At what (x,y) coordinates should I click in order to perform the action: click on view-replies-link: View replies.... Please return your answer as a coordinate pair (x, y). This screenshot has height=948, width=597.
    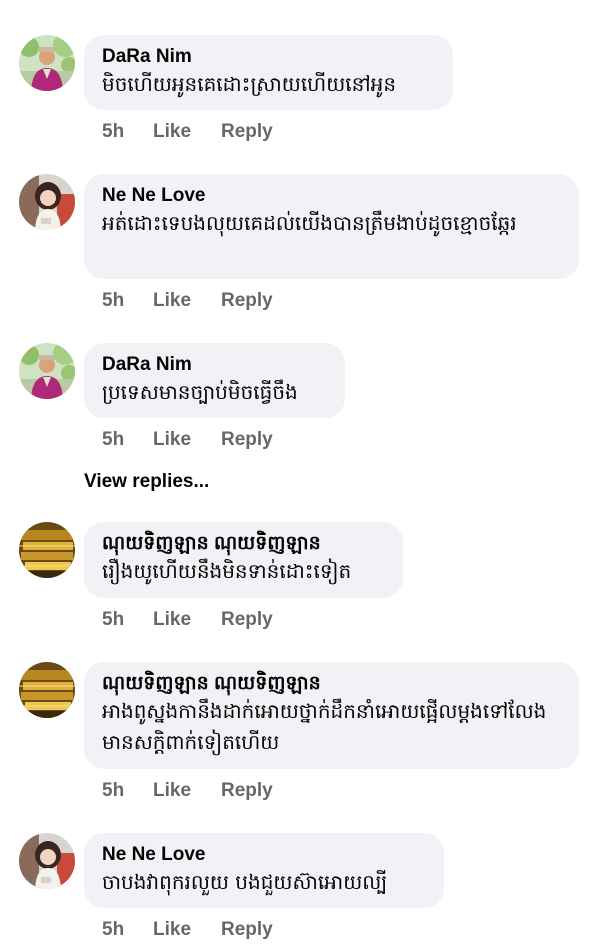
    Looking at the image, I should click on (146, 482).